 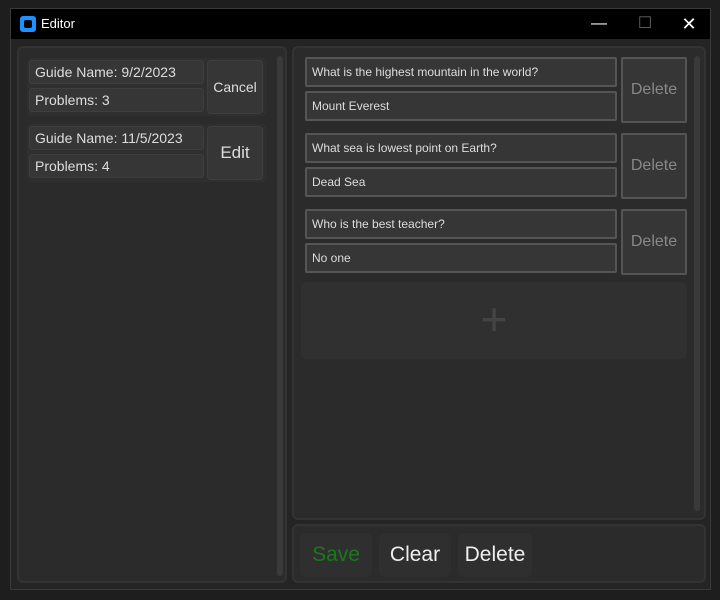 I want to click on problems-scrollbar, so click(x=697, y=283).